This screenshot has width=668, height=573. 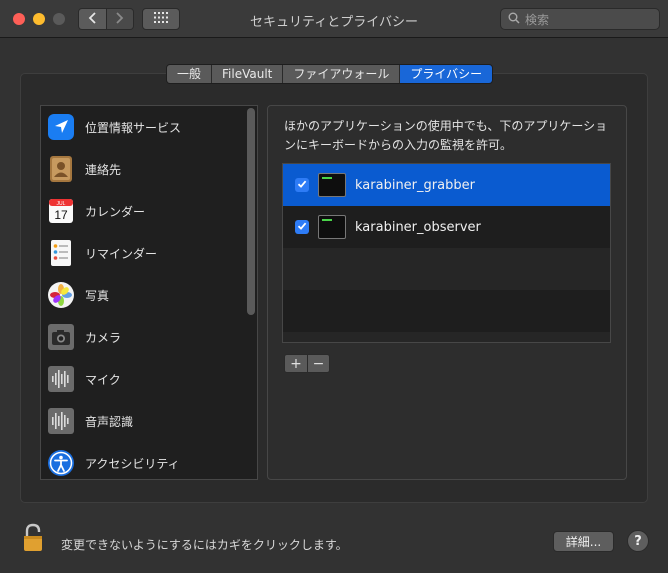 I want to click on sidebar-item-label: 写真, so click(x=97, y=295).